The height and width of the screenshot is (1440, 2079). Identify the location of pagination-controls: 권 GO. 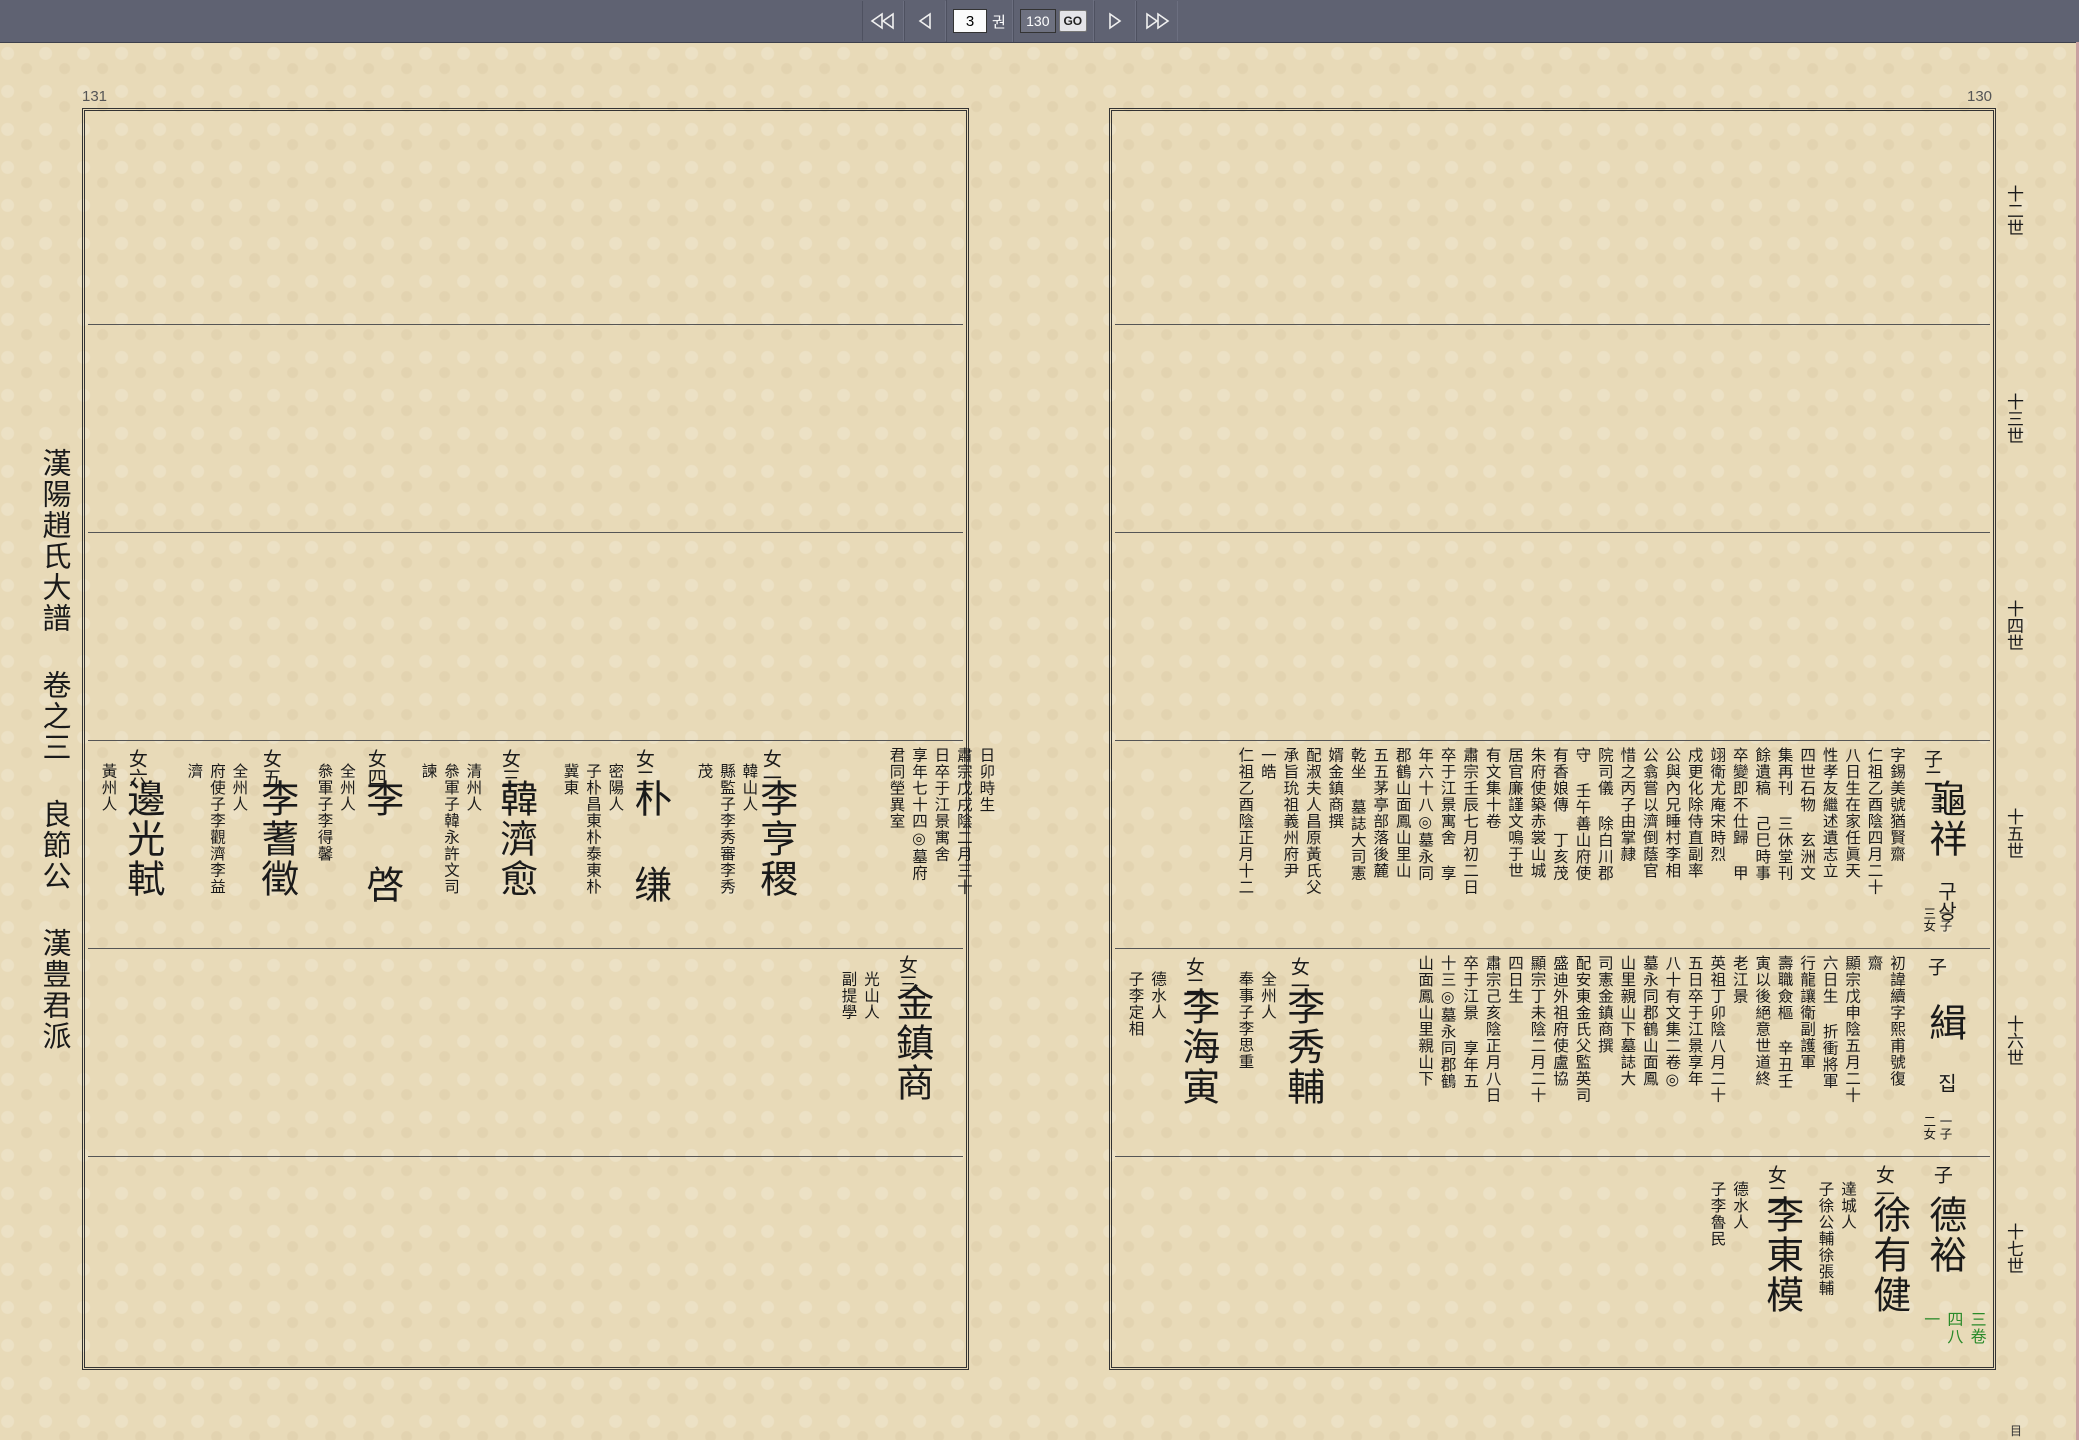
(1020, 21).